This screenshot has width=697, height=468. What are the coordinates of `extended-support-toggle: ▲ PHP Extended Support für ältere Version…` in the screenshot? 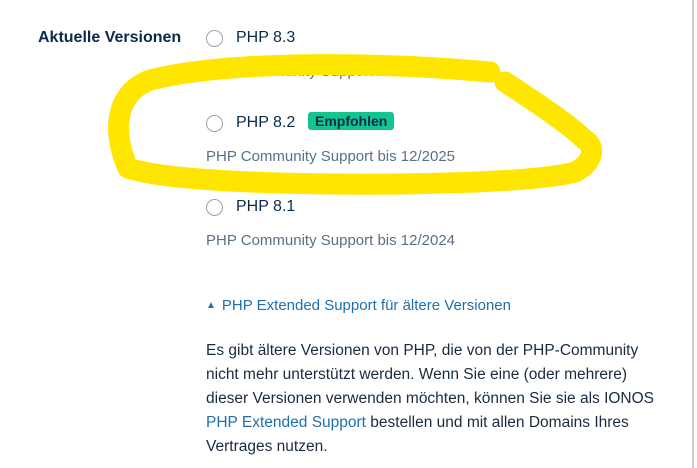 It's located at (358, 305).